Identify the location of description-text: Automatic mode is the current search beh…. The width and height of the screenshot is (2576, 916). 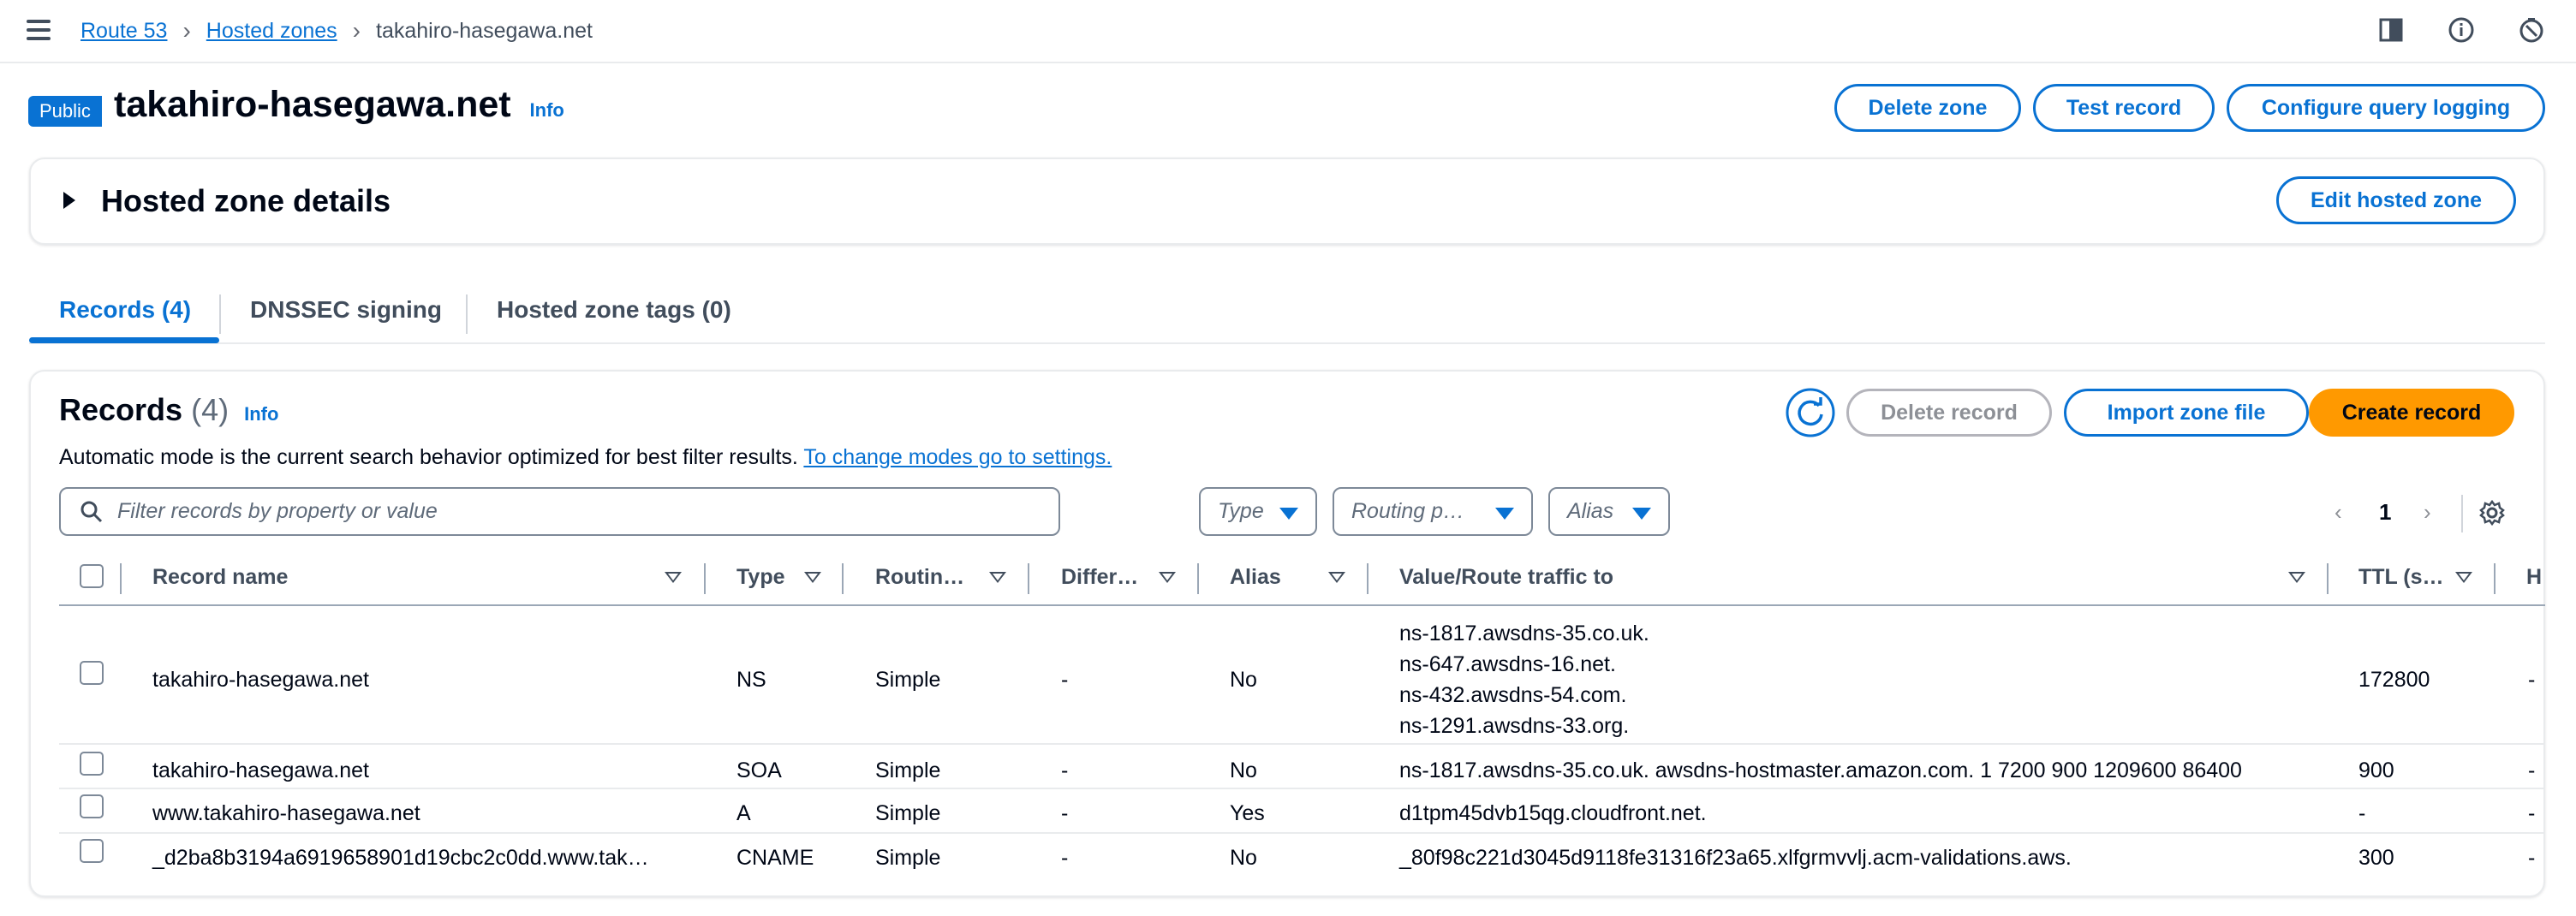
(429, 457).